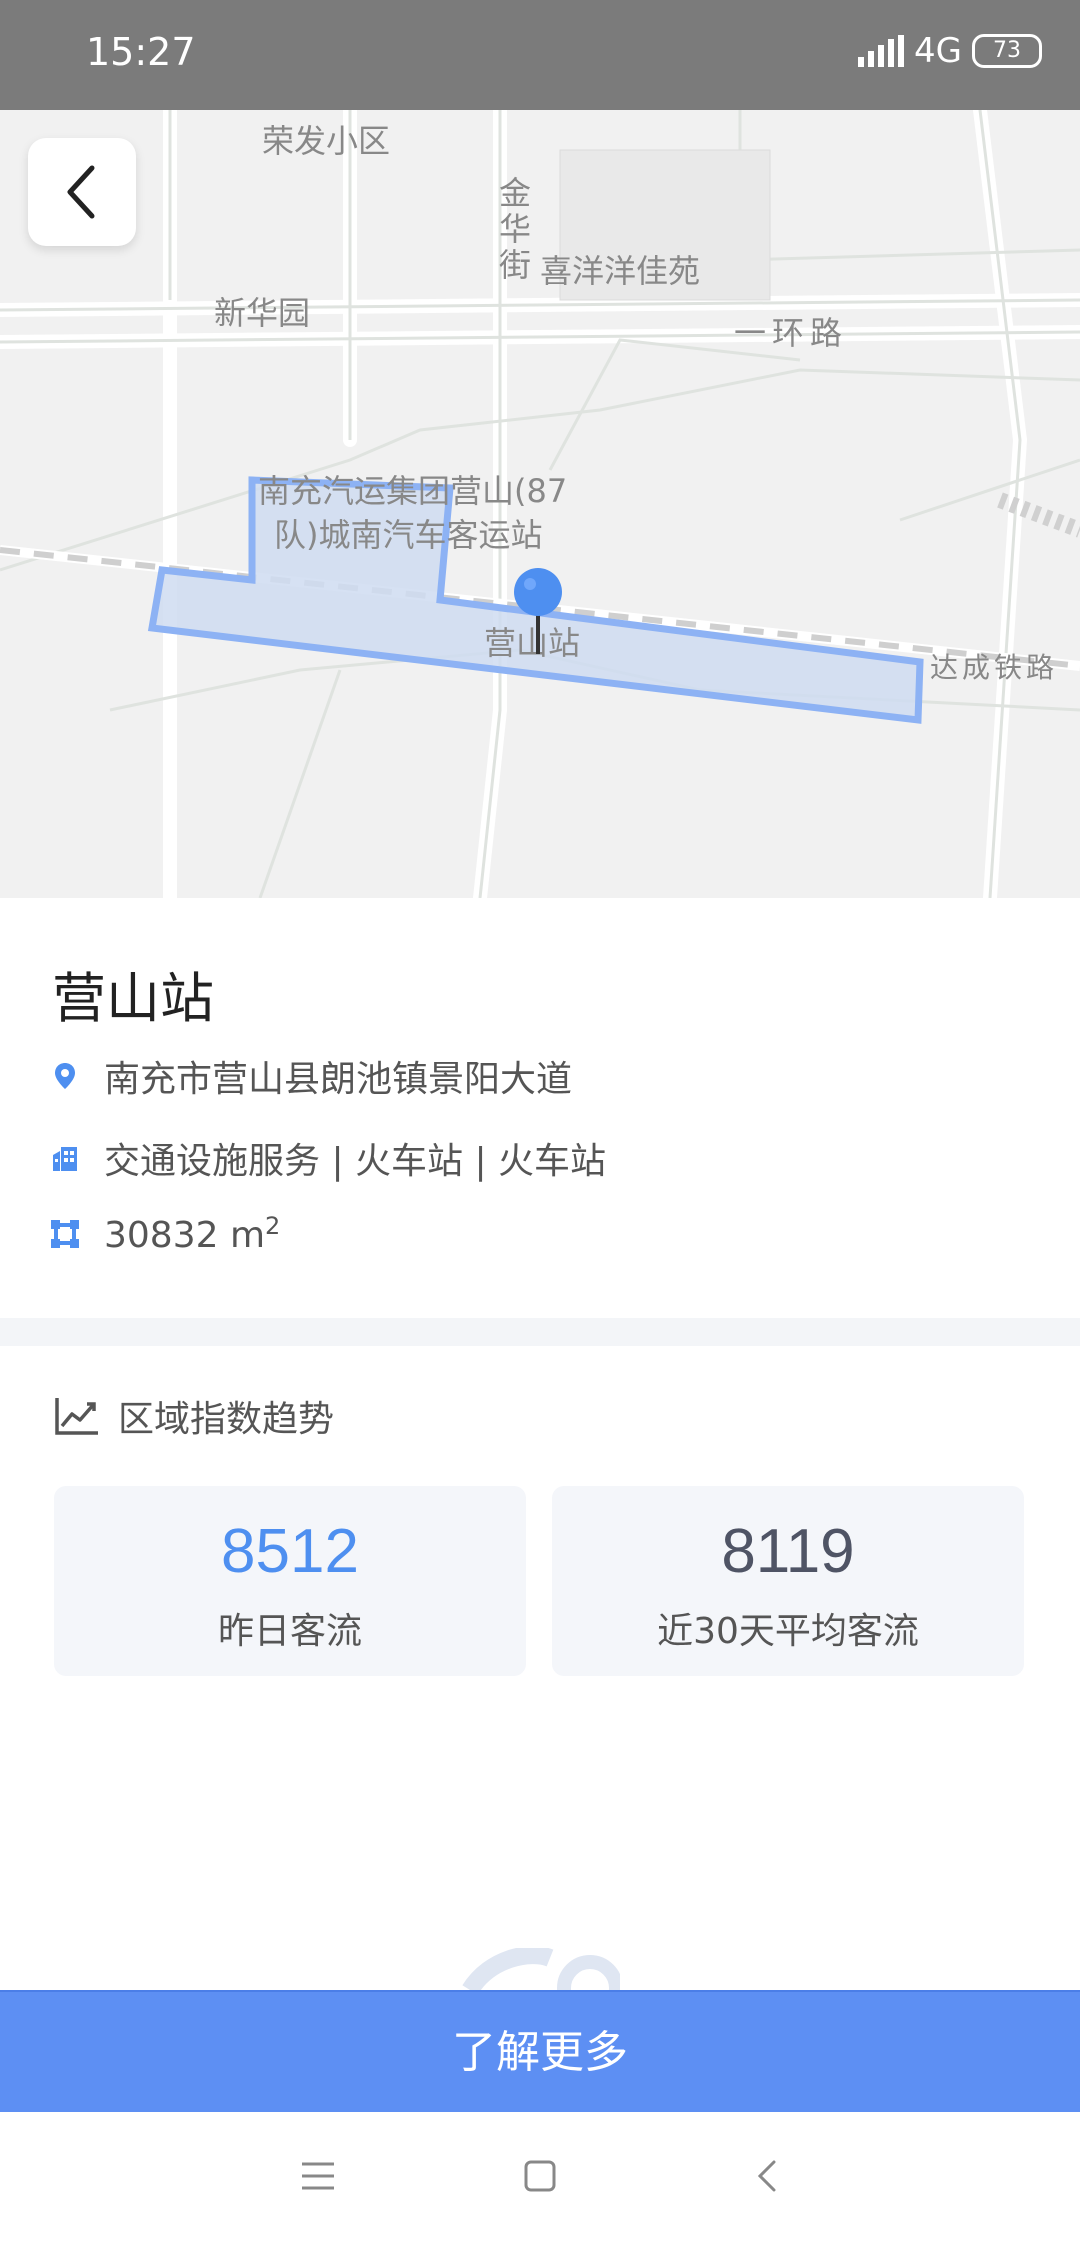 Image resolution: width=1080 pixels, height=2244 pixels. Describe the element at coordinates (290, 1551) in the screenshot. I see `stat-value: 8512` at that location.